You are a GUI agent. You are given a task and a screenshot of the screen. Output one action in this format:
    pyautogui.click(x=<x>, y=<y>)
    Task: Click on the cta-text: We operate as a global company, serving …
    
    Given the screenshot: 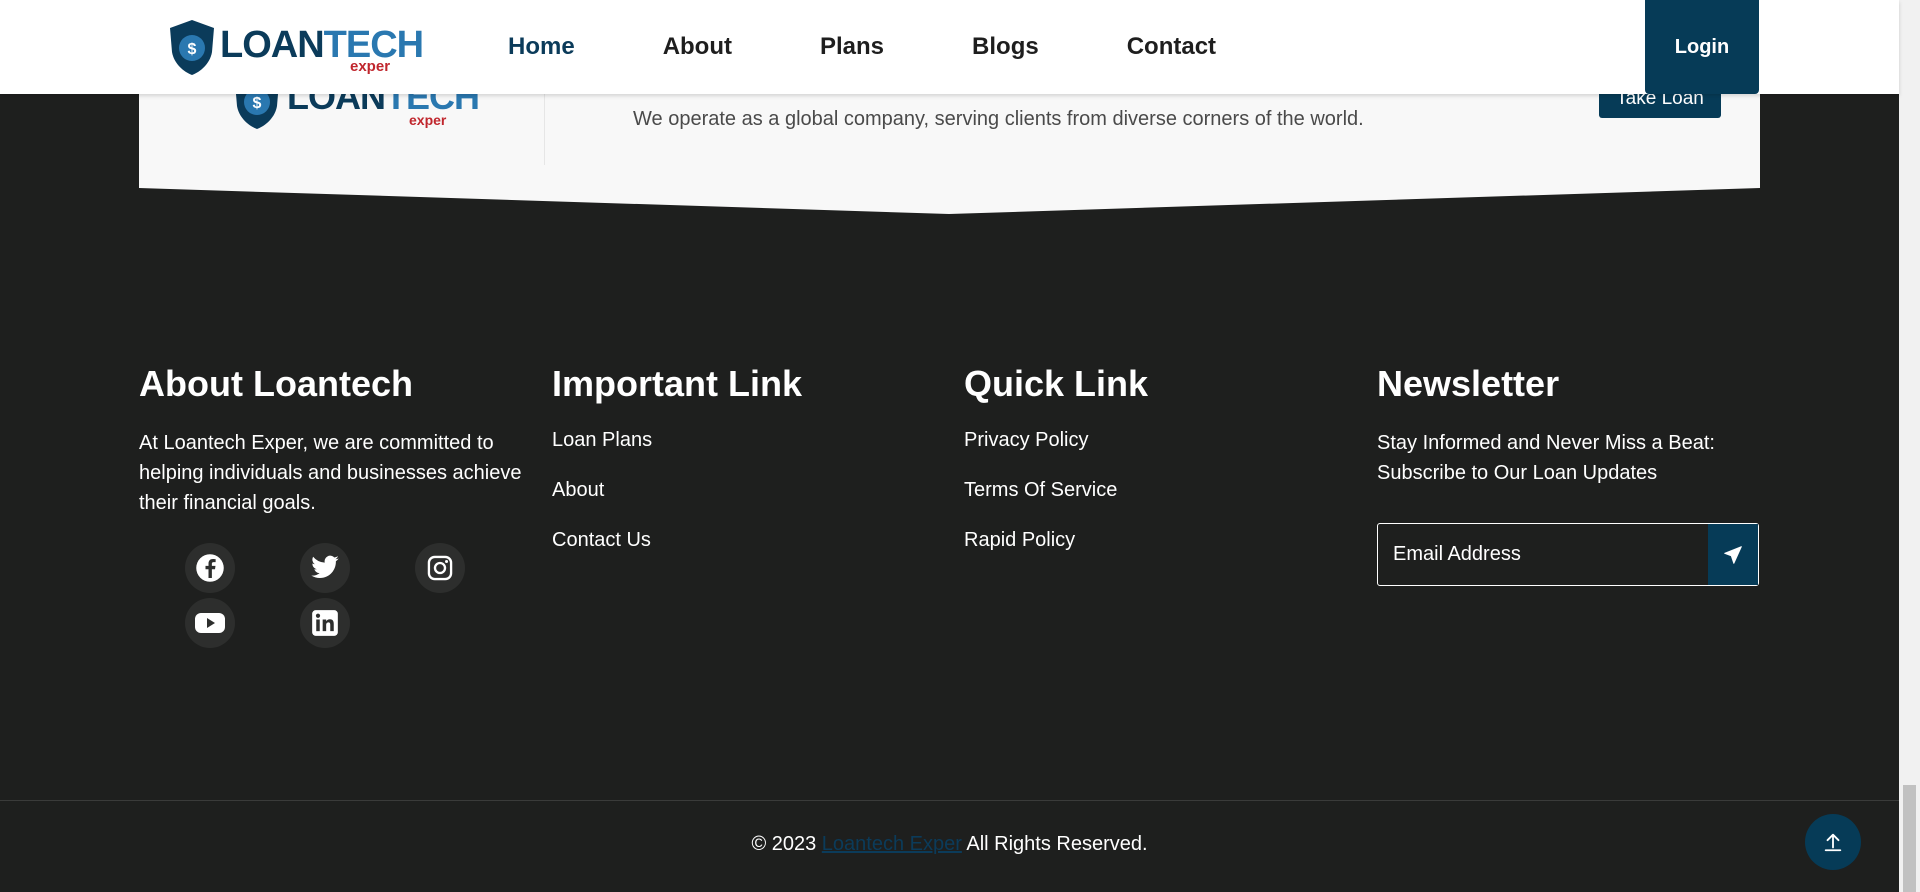 What is the action you would take?
    pyautogui.click(x=998, y=119)
    